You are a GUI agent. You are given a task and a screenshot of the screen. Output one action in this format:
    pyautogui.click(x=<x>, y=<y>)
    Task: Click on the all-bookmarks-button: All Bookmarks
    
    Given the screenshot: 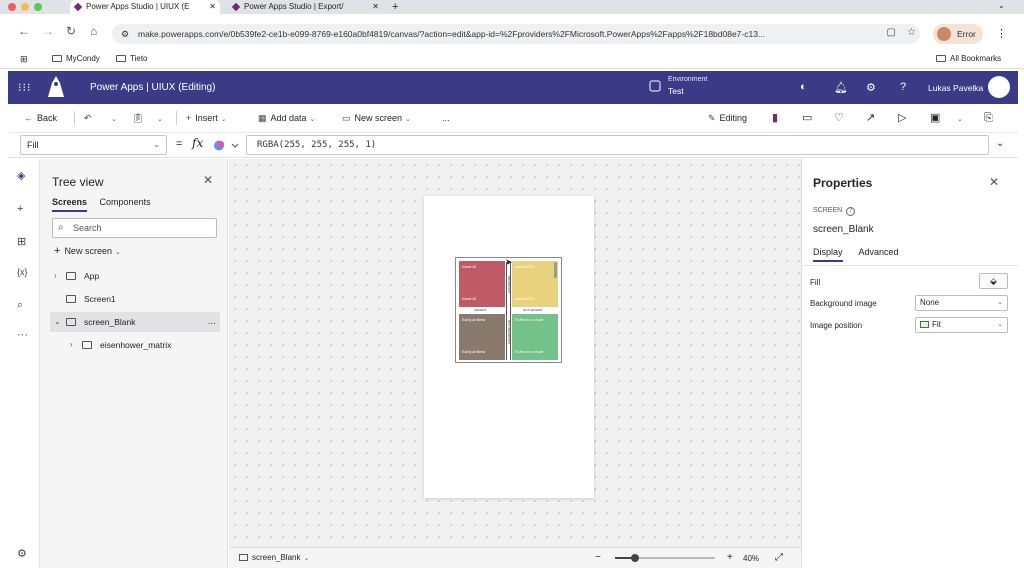 What is the action you would take?
    pyautogui.click(x=968, y=59)
    